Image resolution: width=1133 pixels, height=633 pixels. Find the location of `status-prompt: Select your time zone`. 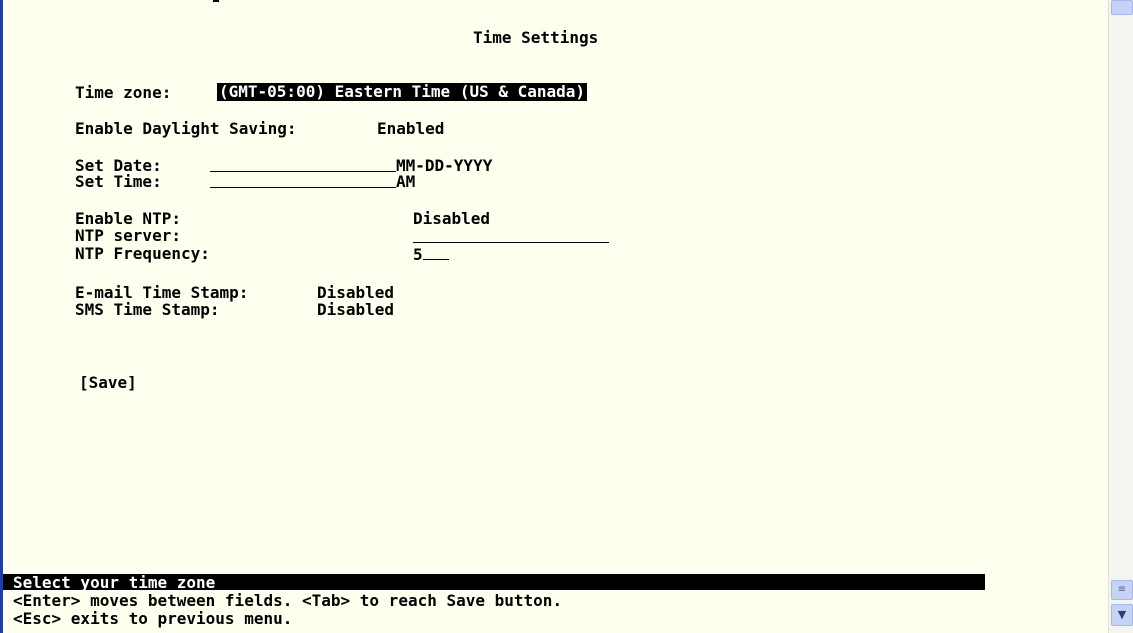

status-prompt: Select your time zone is located at coordinates (114, 582).